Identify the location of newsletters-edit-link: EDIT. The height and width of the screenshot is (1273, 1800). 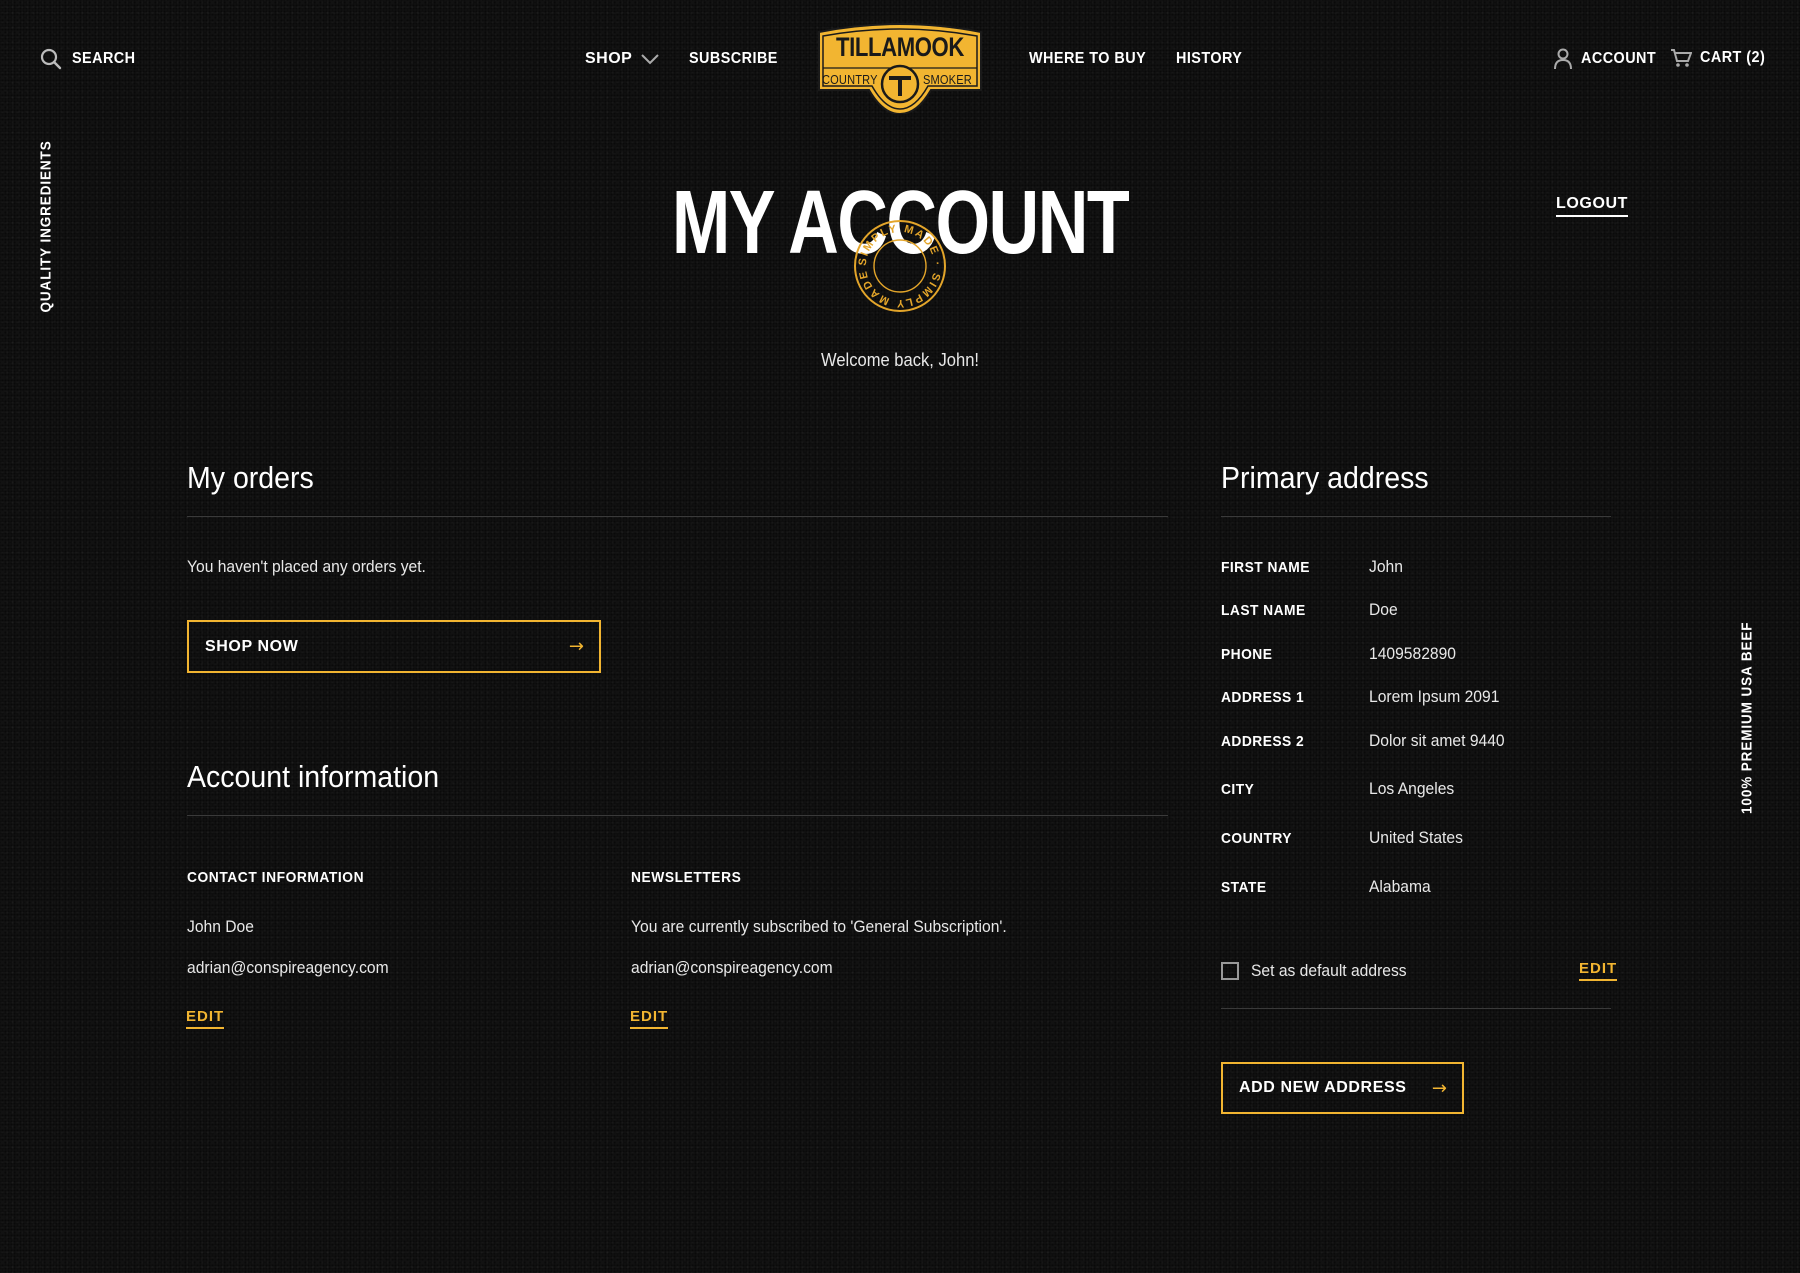
(649, 1018).